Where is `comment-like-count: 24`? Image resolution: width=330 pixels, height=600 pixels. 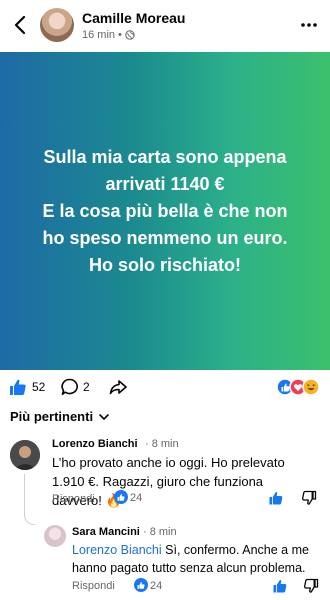 comment-like-count: 24 is located at coordinates (136, 498).